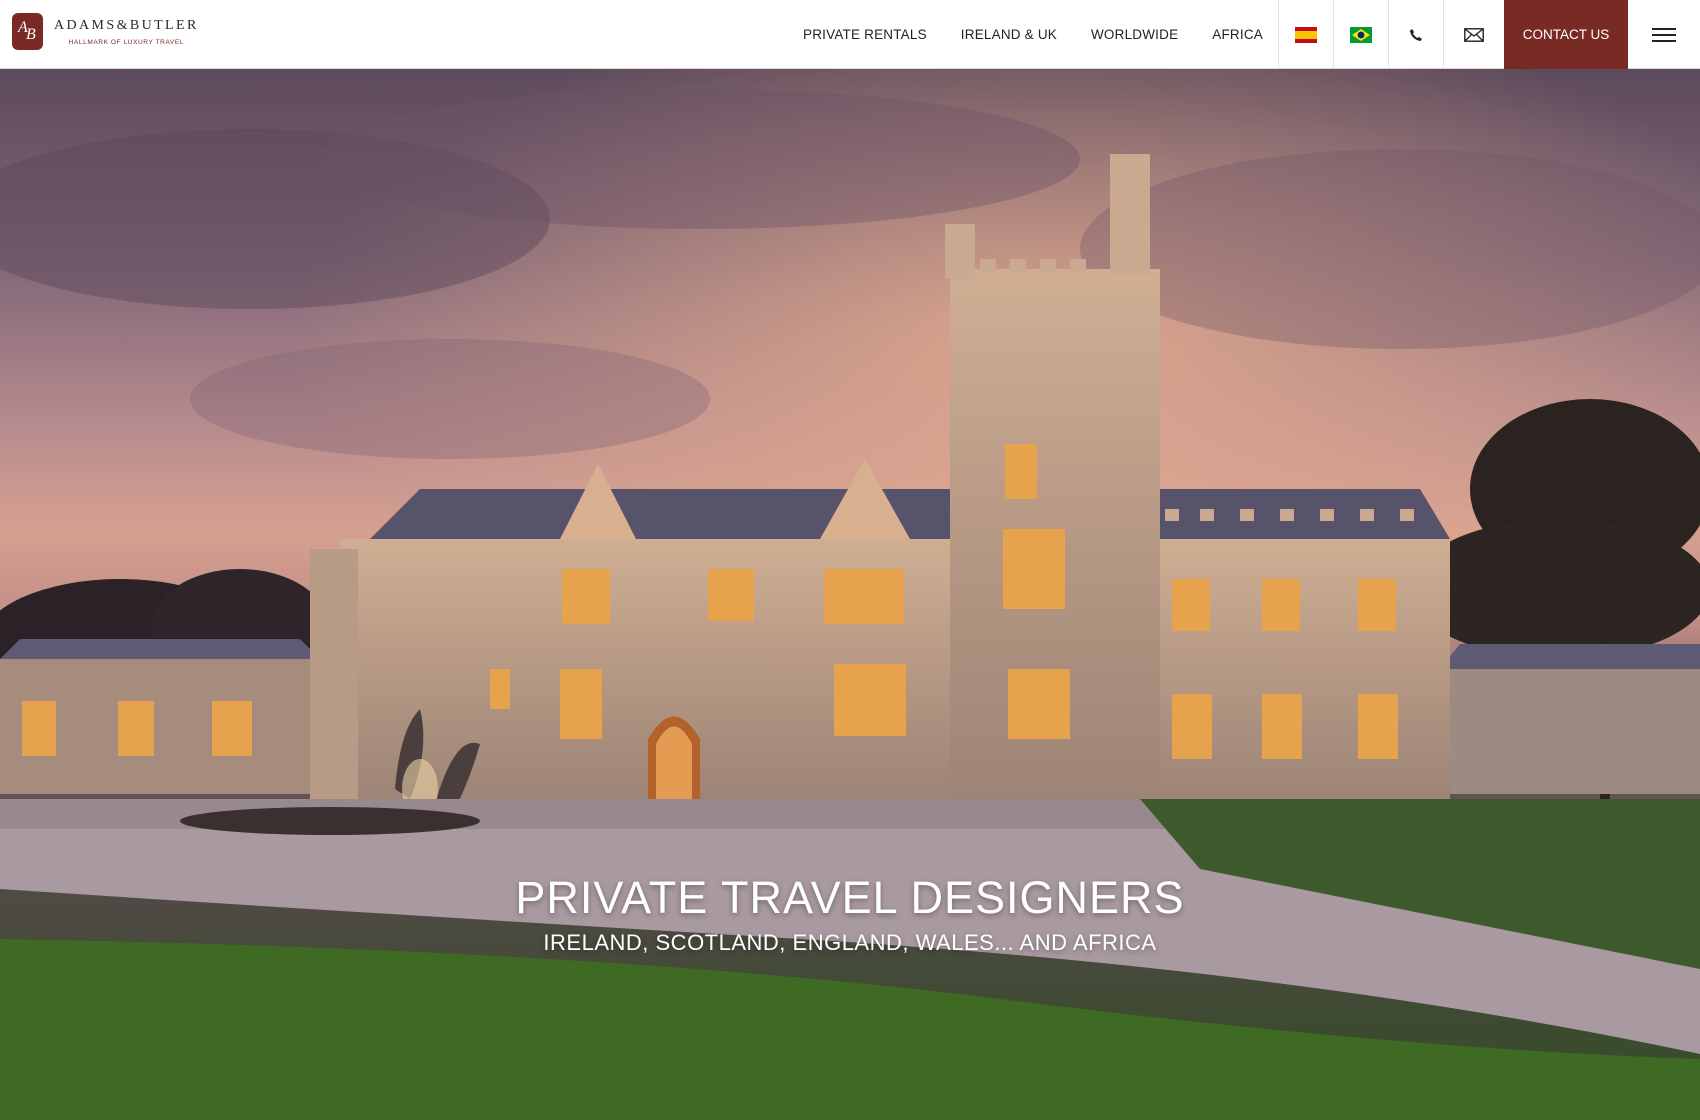 The width and height of the screenshot is (1700, 1120). I want to click on brand-name: ADAMS&BUTLER, so click(126, 25).